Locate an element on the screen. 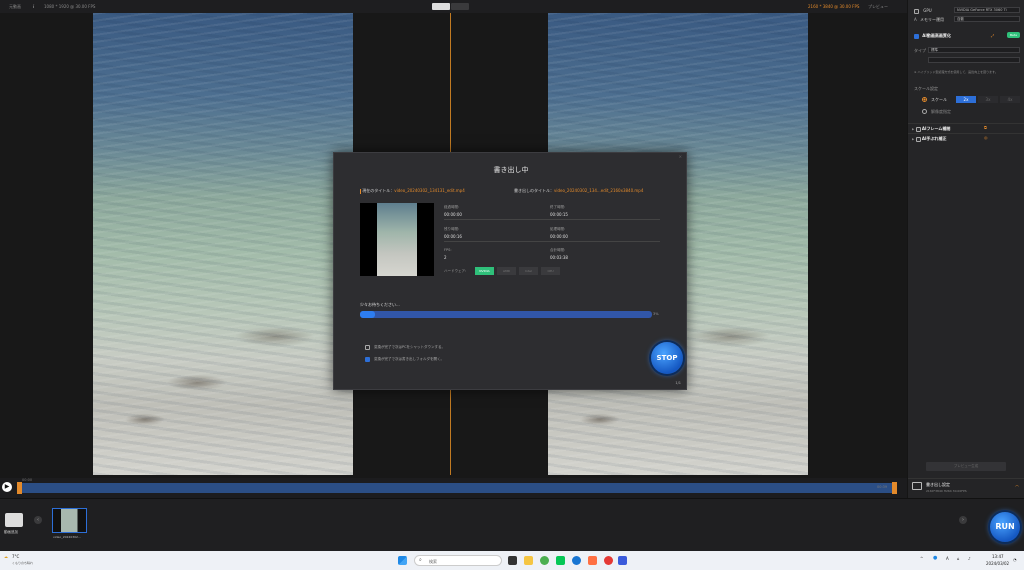 The width and height of the screenshot is (1024, 570). stabilize-icon: ◎ is located at coordinates (986, 137).